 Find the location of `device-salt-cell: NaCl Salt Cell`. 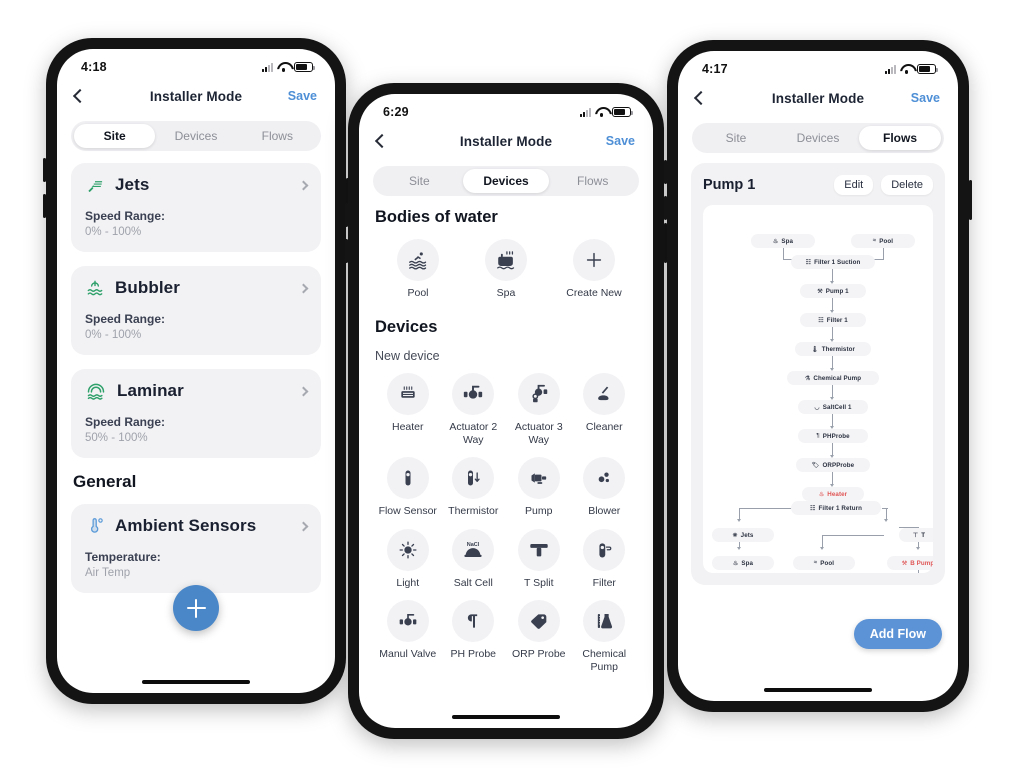

device-salt-cell: NaCl Salt Cell is located at coordinates (474, 559).